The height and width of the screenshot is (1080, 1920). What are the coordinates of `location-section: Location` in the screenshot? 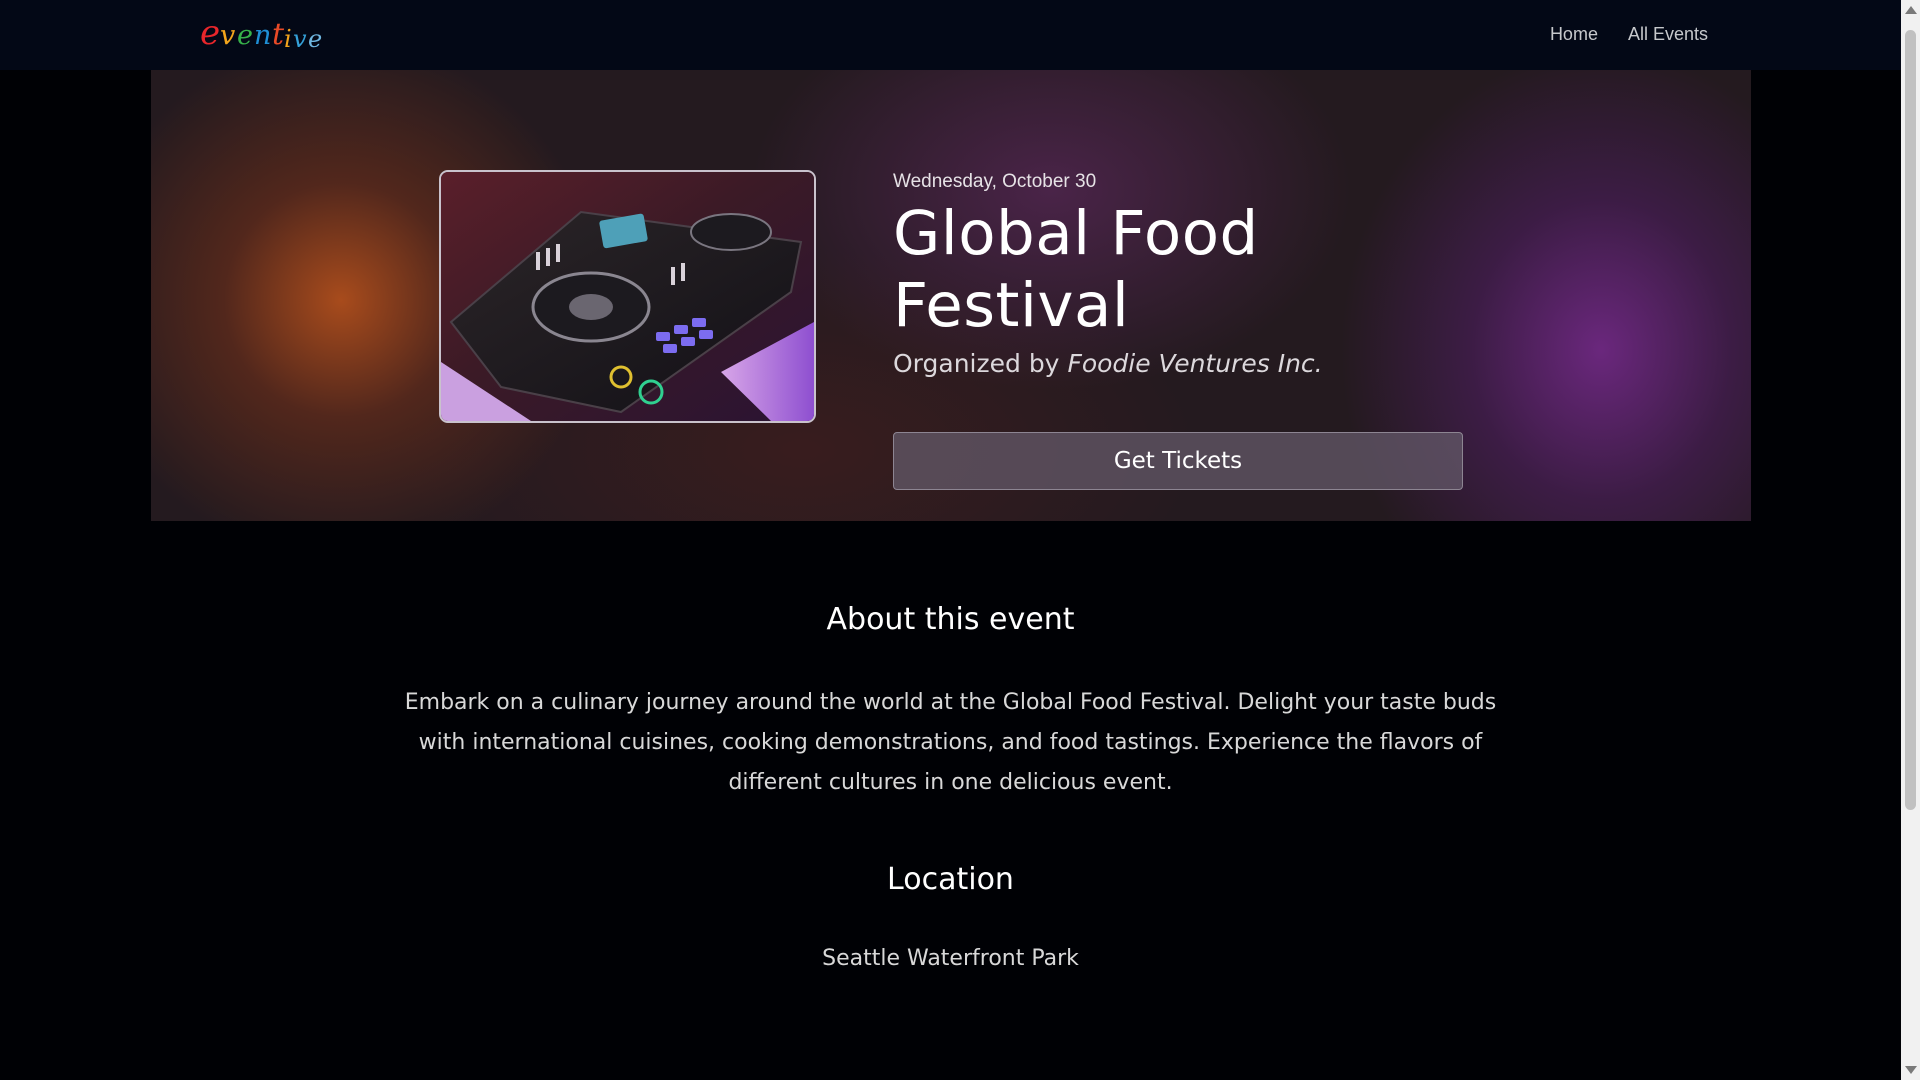 It's located at (950, 879).